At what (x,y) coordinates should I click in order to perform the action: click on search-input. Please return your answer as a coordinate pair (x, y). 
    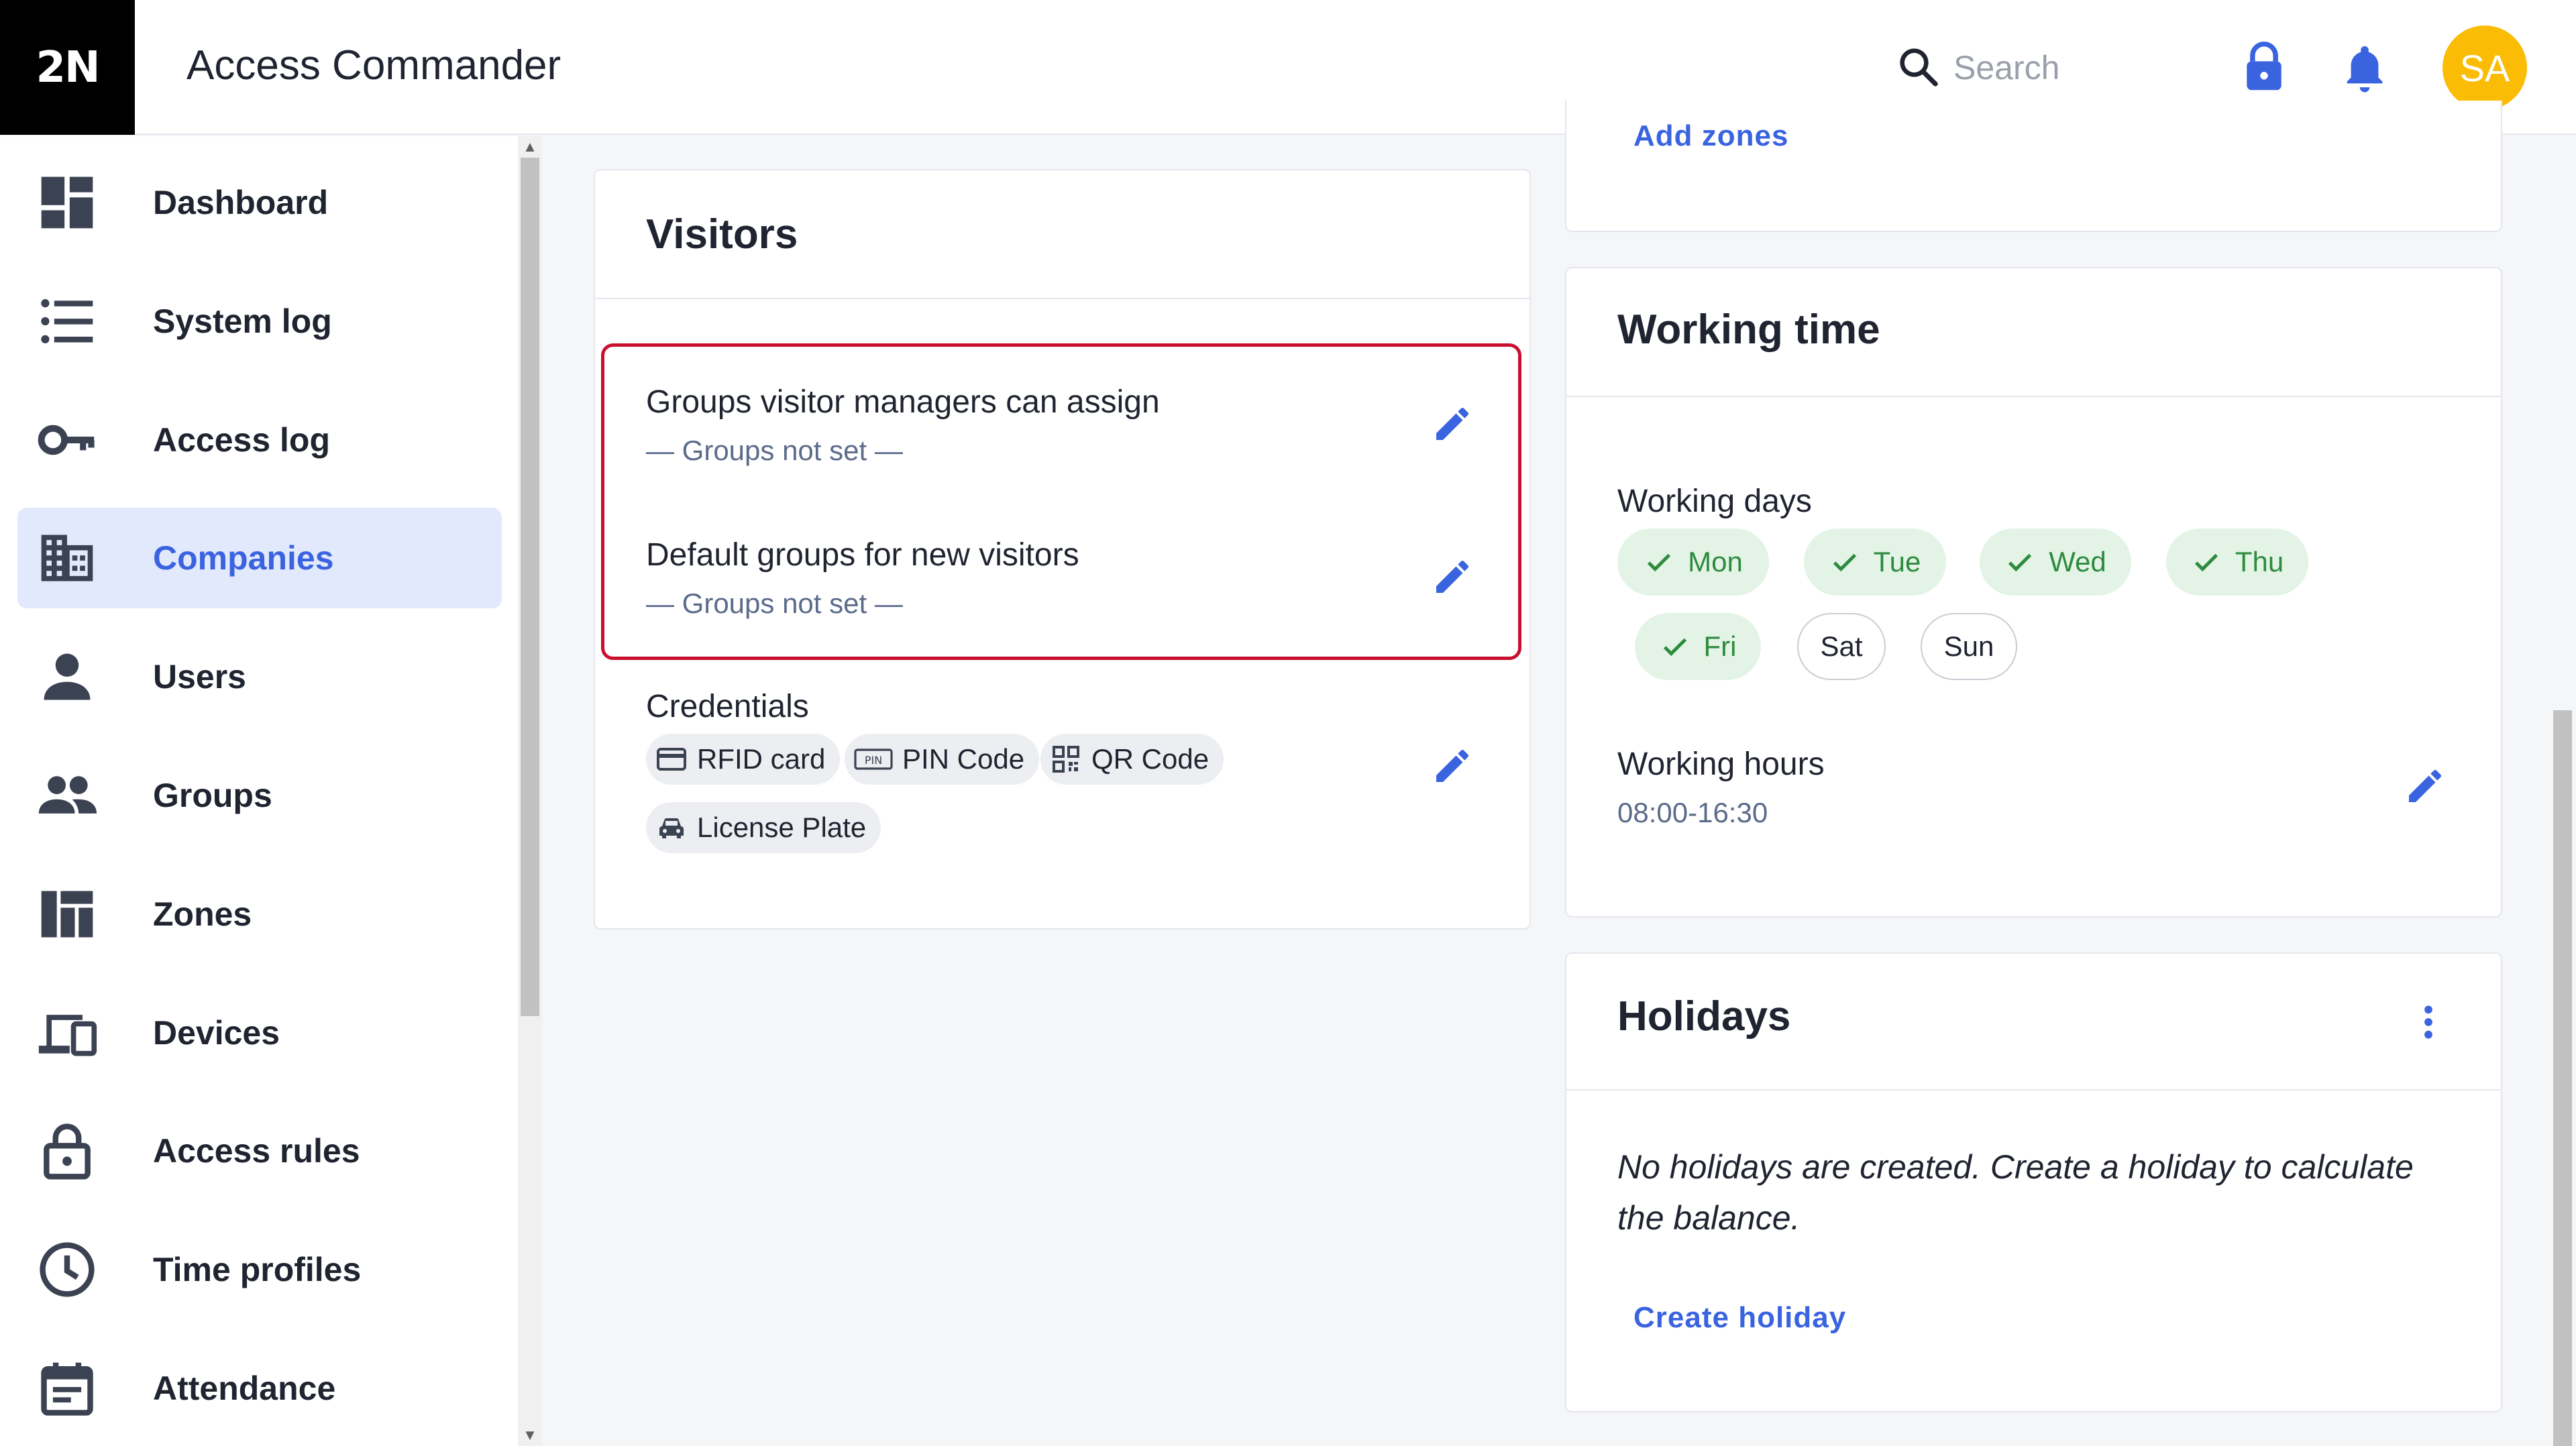
    Looking at the image, I should click on (2080, 68).